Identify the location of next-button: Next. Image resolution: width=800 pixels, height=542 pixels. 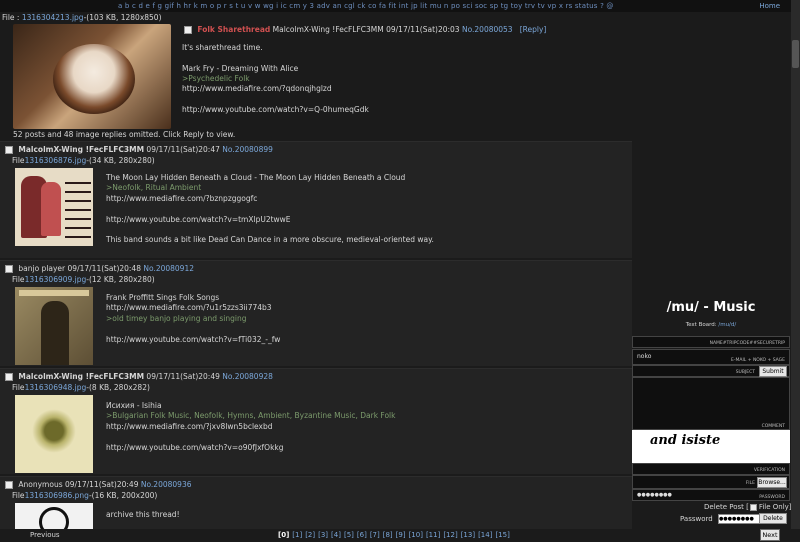
(770, 535).